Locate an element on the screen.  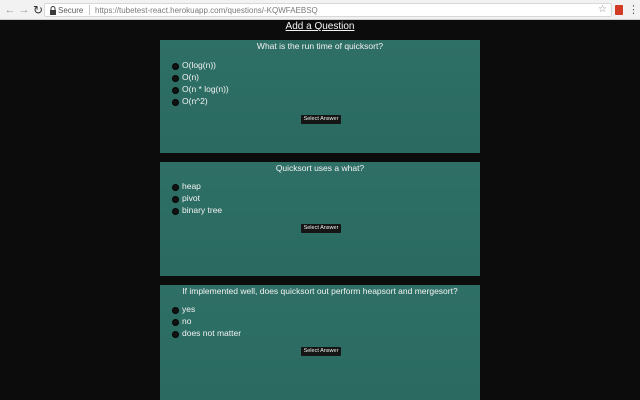
add-question-link-row: Add a Question is located at coordinates (320, 27).